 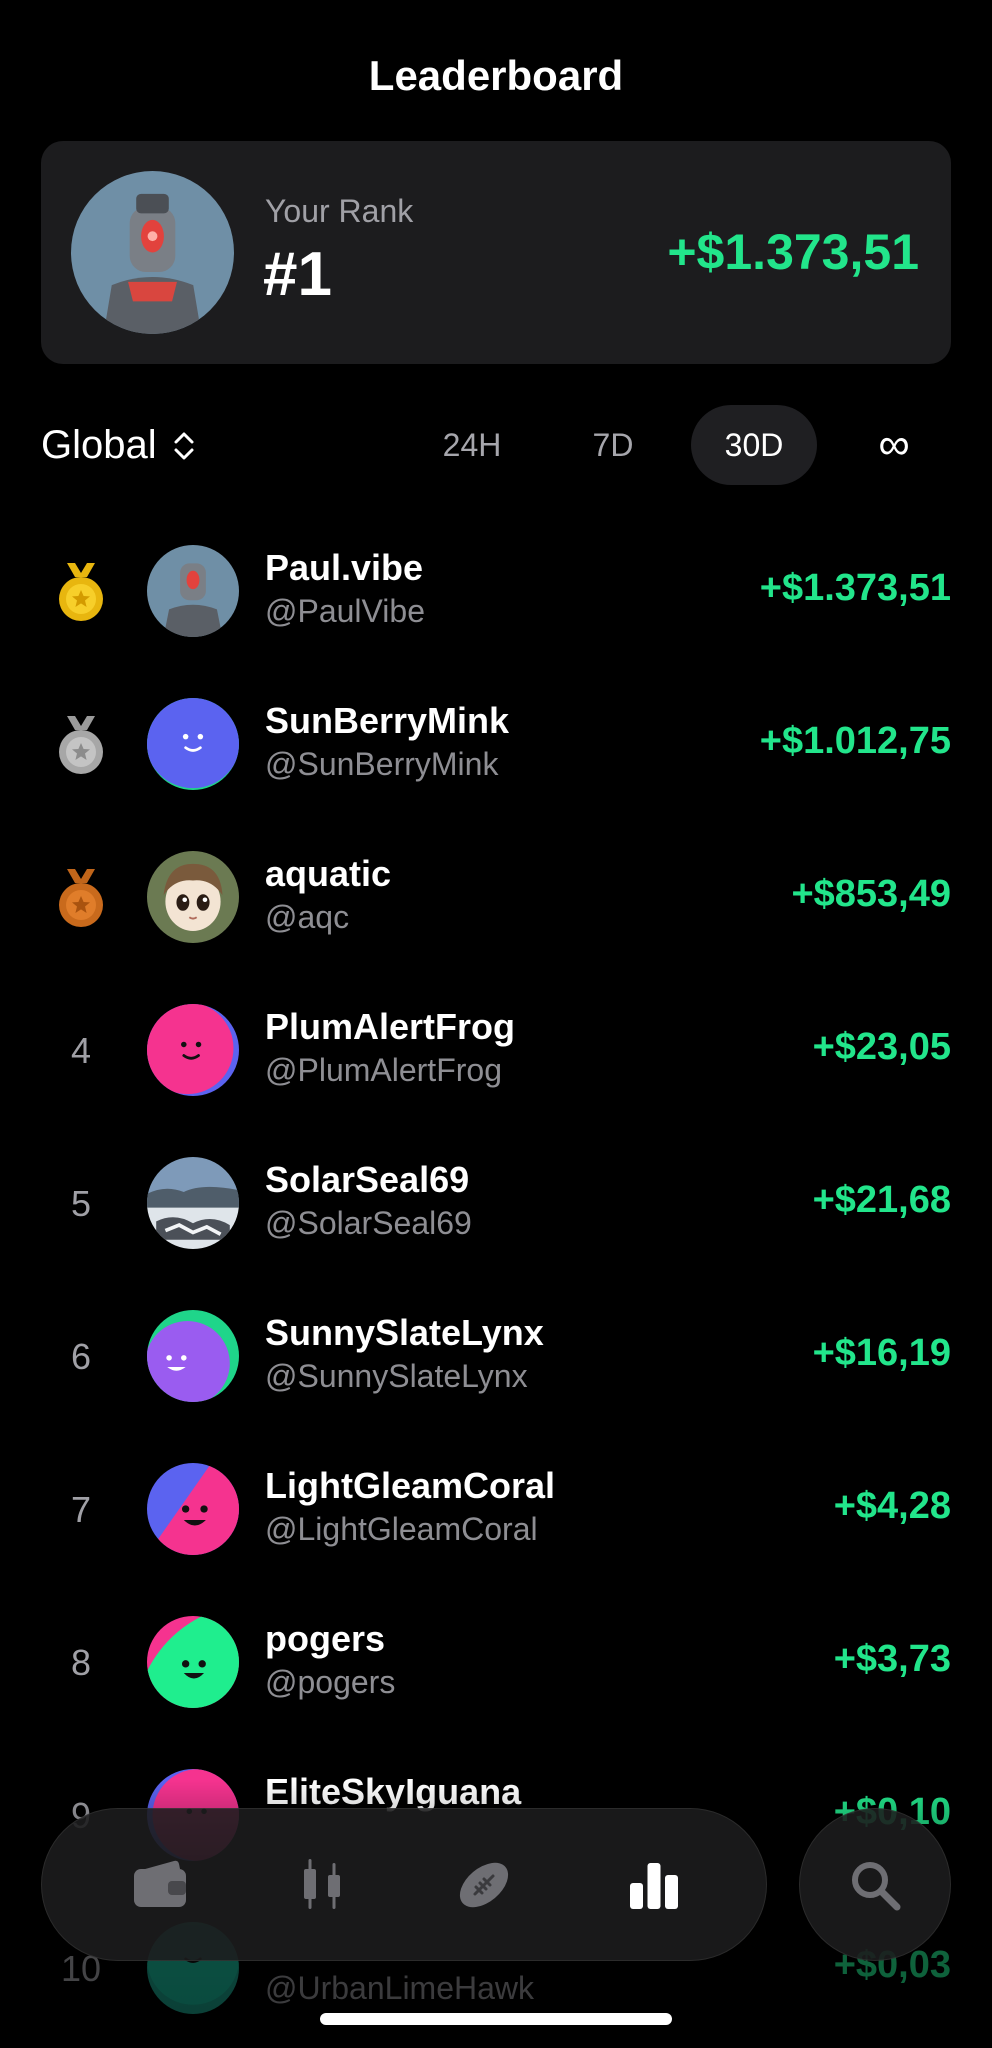 I want to click on user-handle: @PlumAlertFrog, so click(x=383, y=1070).